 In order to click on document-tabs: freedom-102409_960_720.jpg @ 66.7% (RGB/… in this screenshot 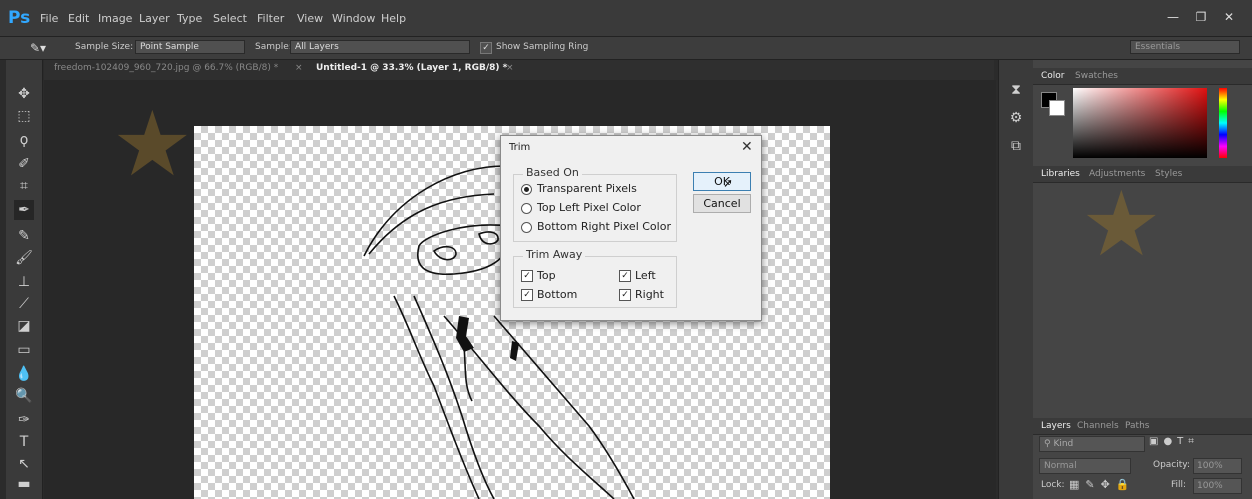, I will do `click(519, 70)`.